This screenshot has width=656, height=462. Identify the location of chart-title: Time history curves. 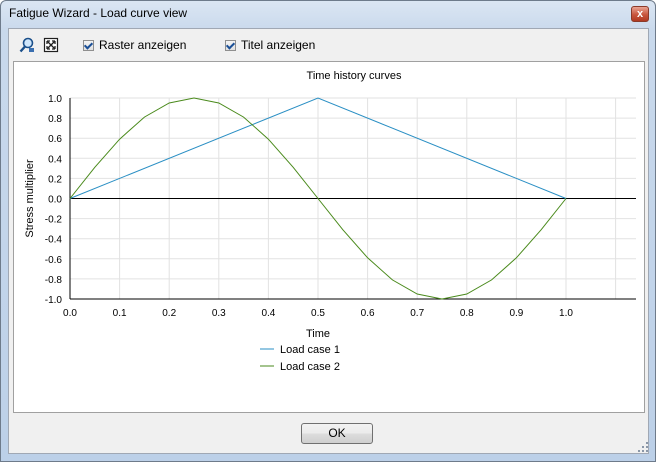
(354, 76).